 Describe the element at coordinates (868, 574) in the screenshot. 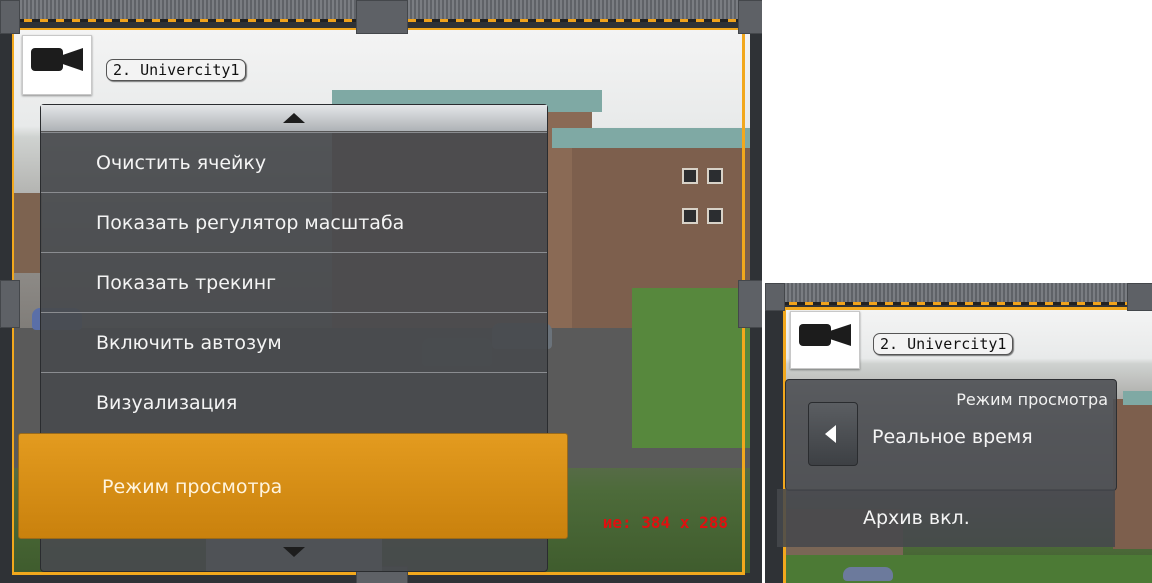

I see `car` at that location.